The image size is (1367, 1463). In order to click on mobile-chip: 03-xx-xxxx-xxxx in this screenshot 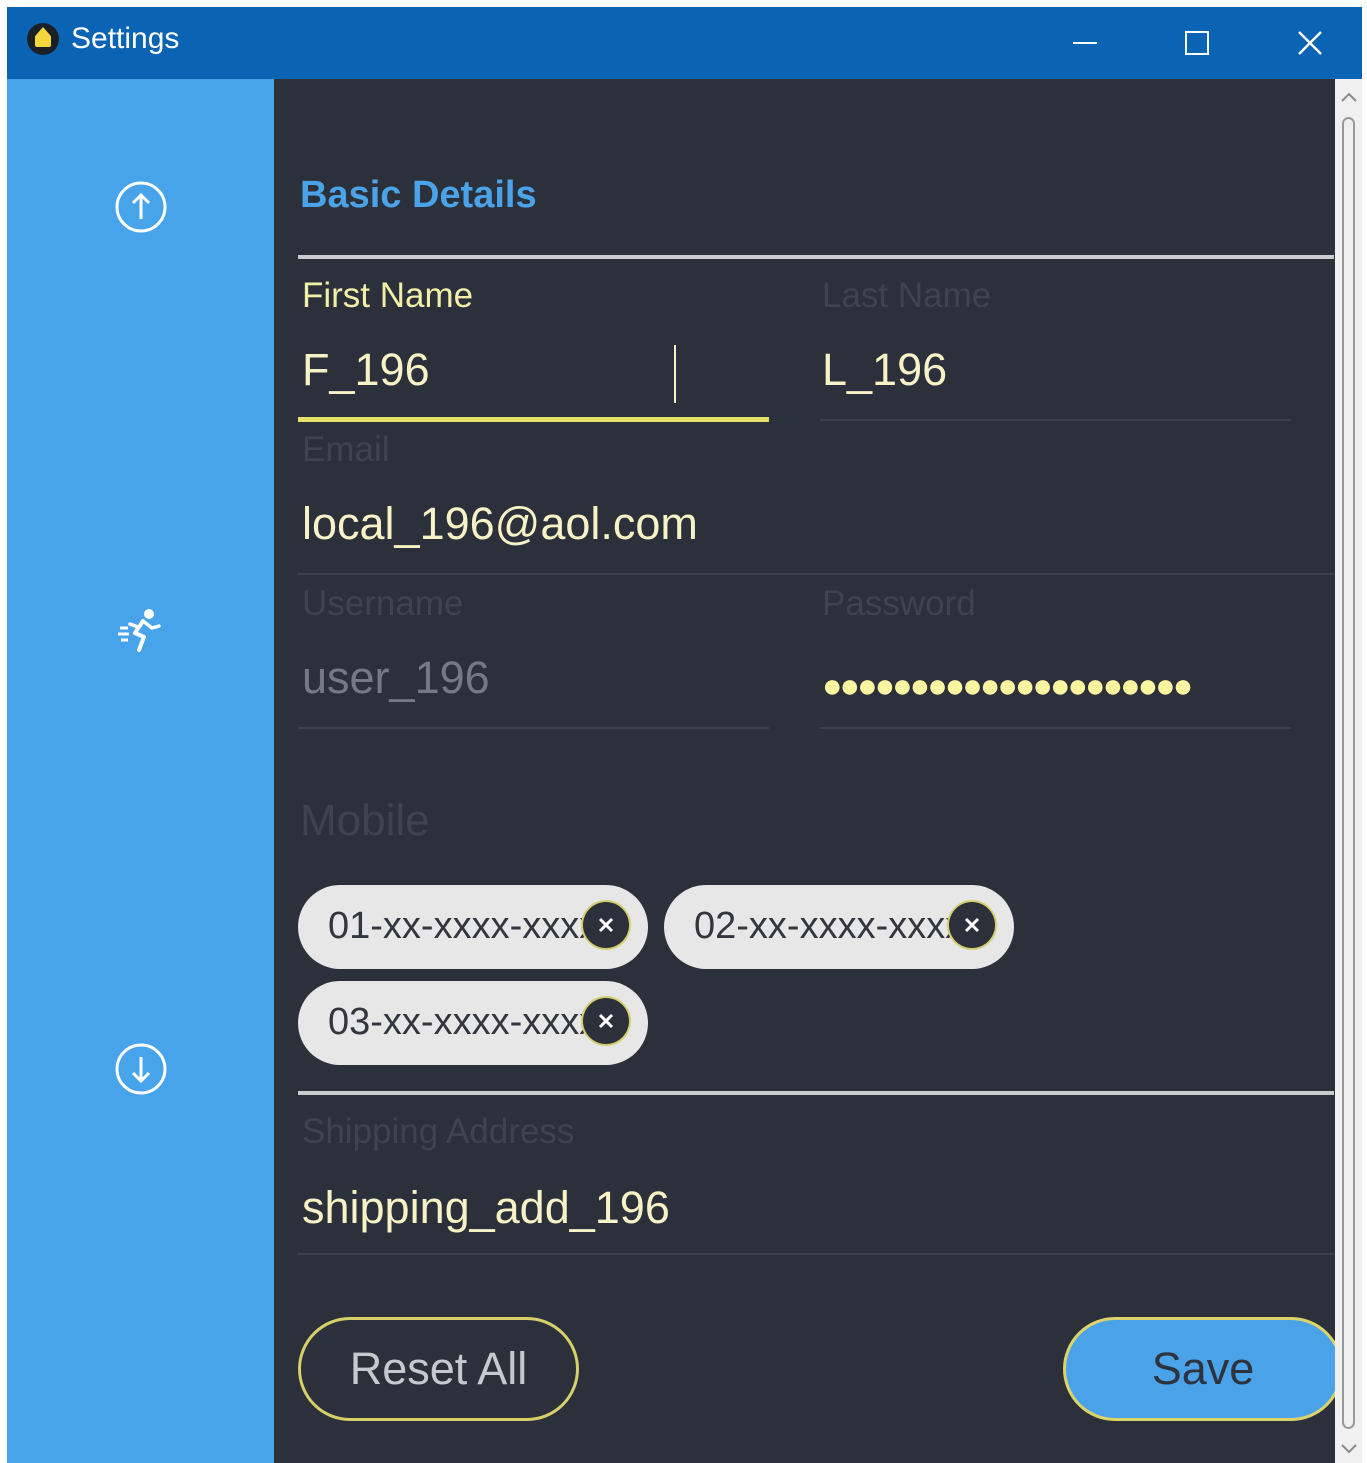, I will do `click(473, 1023)`.